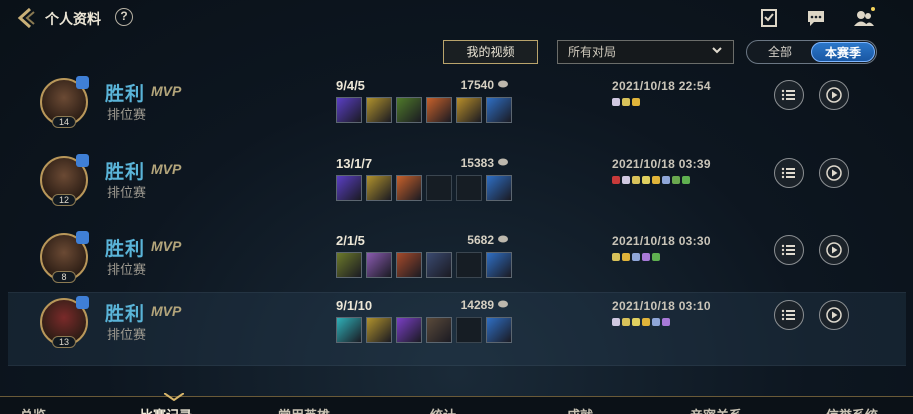 The height and width of the screenshot is (414, 913). I want to click on page-title: 个人资料, so click(73, 19).